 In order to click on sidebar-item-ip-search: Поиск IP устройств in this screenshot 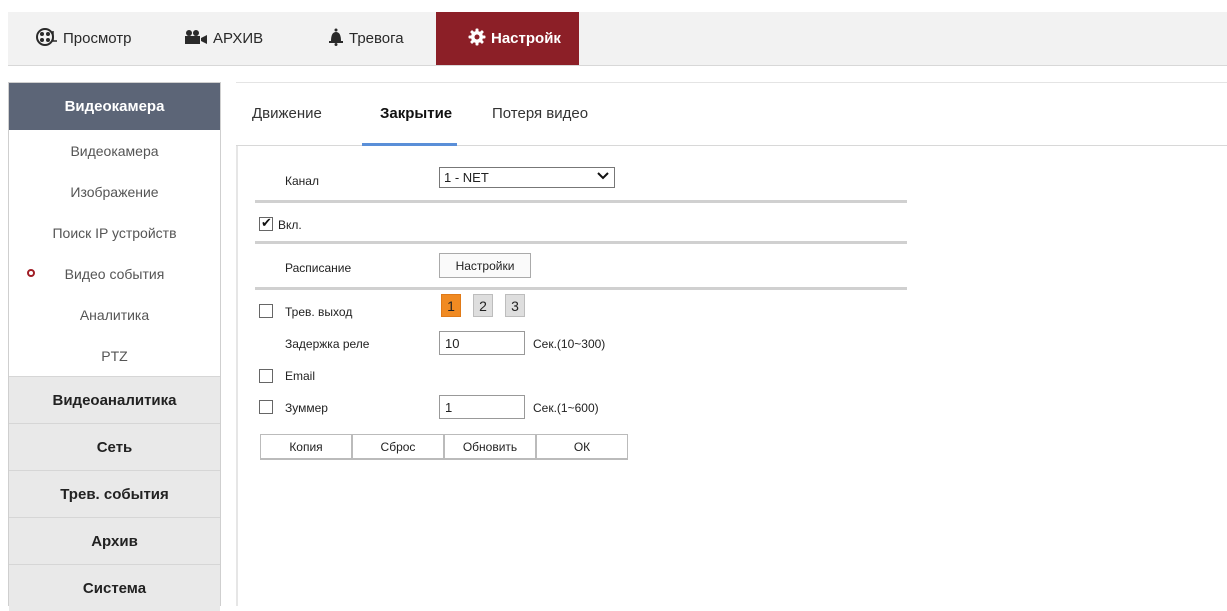, I will do `click(114, 232)`.